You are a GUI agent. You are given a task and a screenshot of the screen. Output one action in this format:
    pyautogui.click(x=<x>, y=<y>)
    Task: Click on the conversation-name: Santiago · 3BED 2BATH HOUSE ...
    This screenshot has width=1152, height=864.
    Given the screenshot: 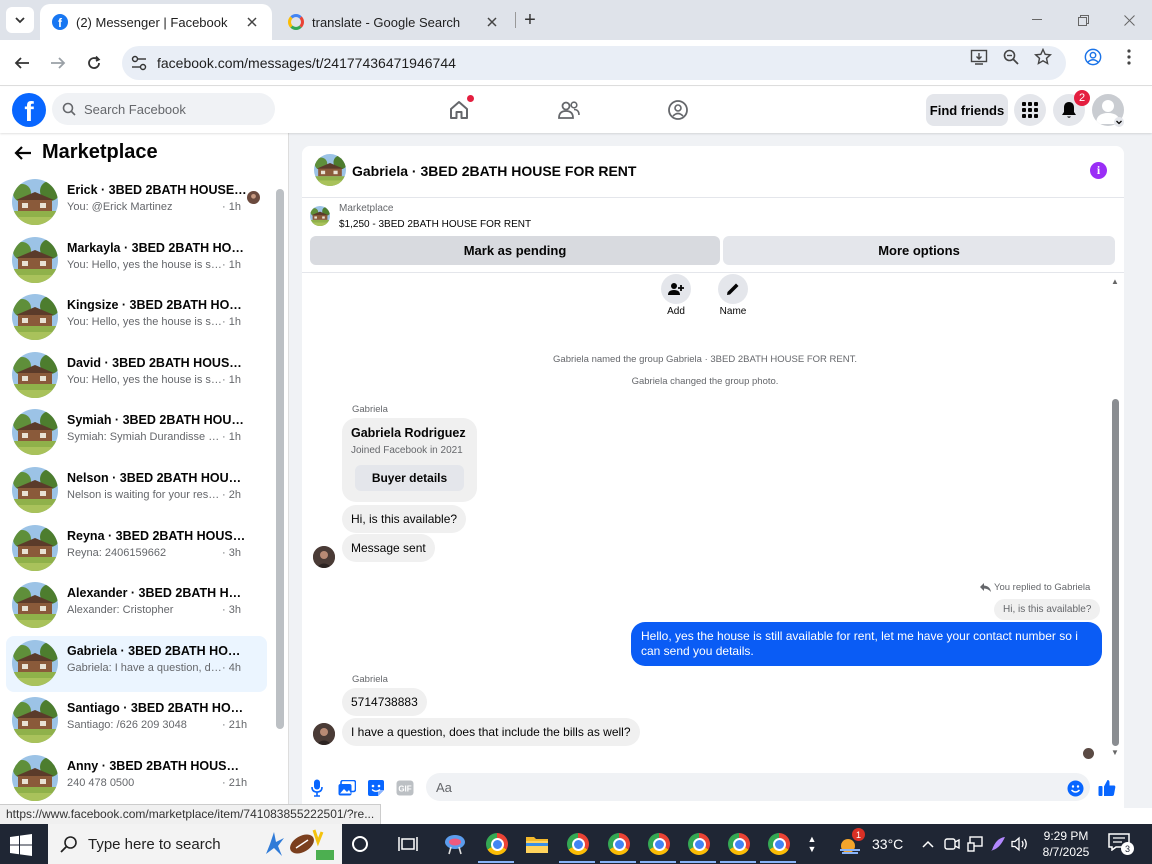 What is the action you would take?
    pyautogui.click(x=157, y=708)
    